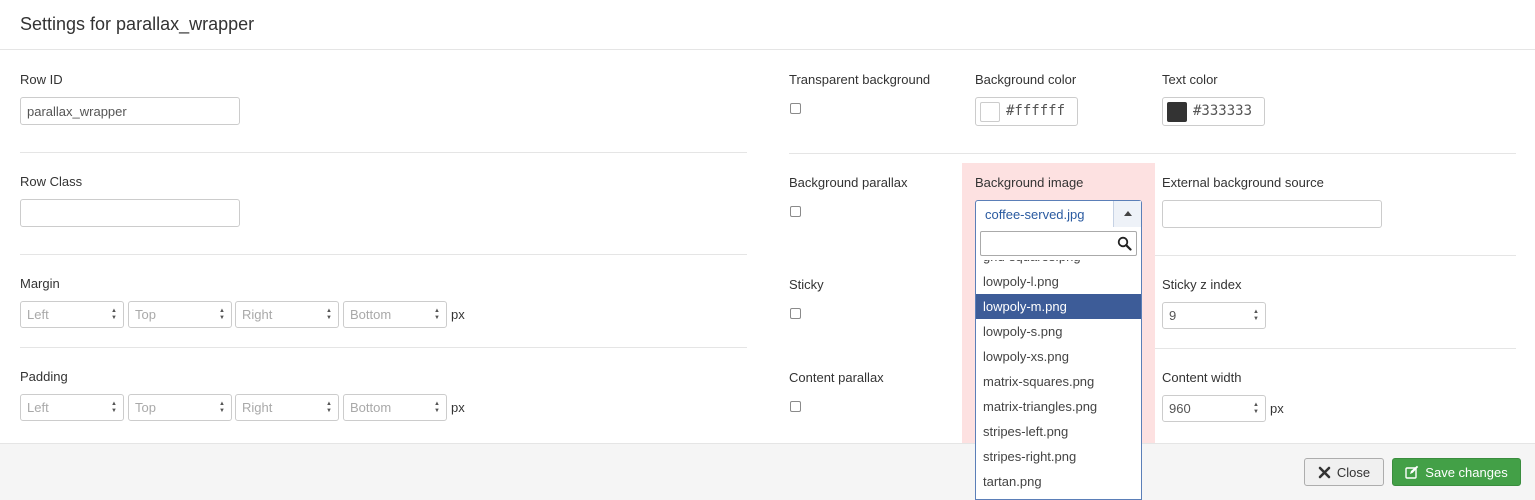 The width and height of the screenshot is (1535, 500). What do you see at coordinates (171, 407) in the screenshot?
I see `padding-top-input` at bounding box center [171, 407].